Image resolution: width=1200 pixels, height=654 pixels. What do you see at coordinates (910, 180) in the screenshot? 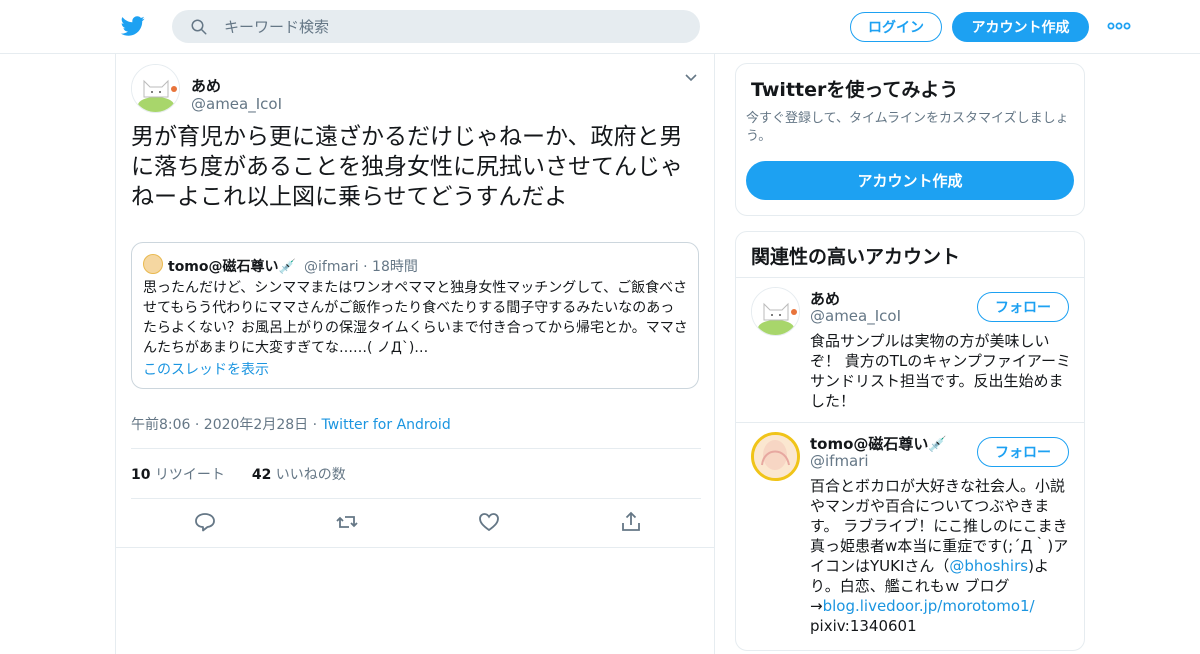
I see `signup-card-button: アカウント作成` at bounding box center [910, 180].